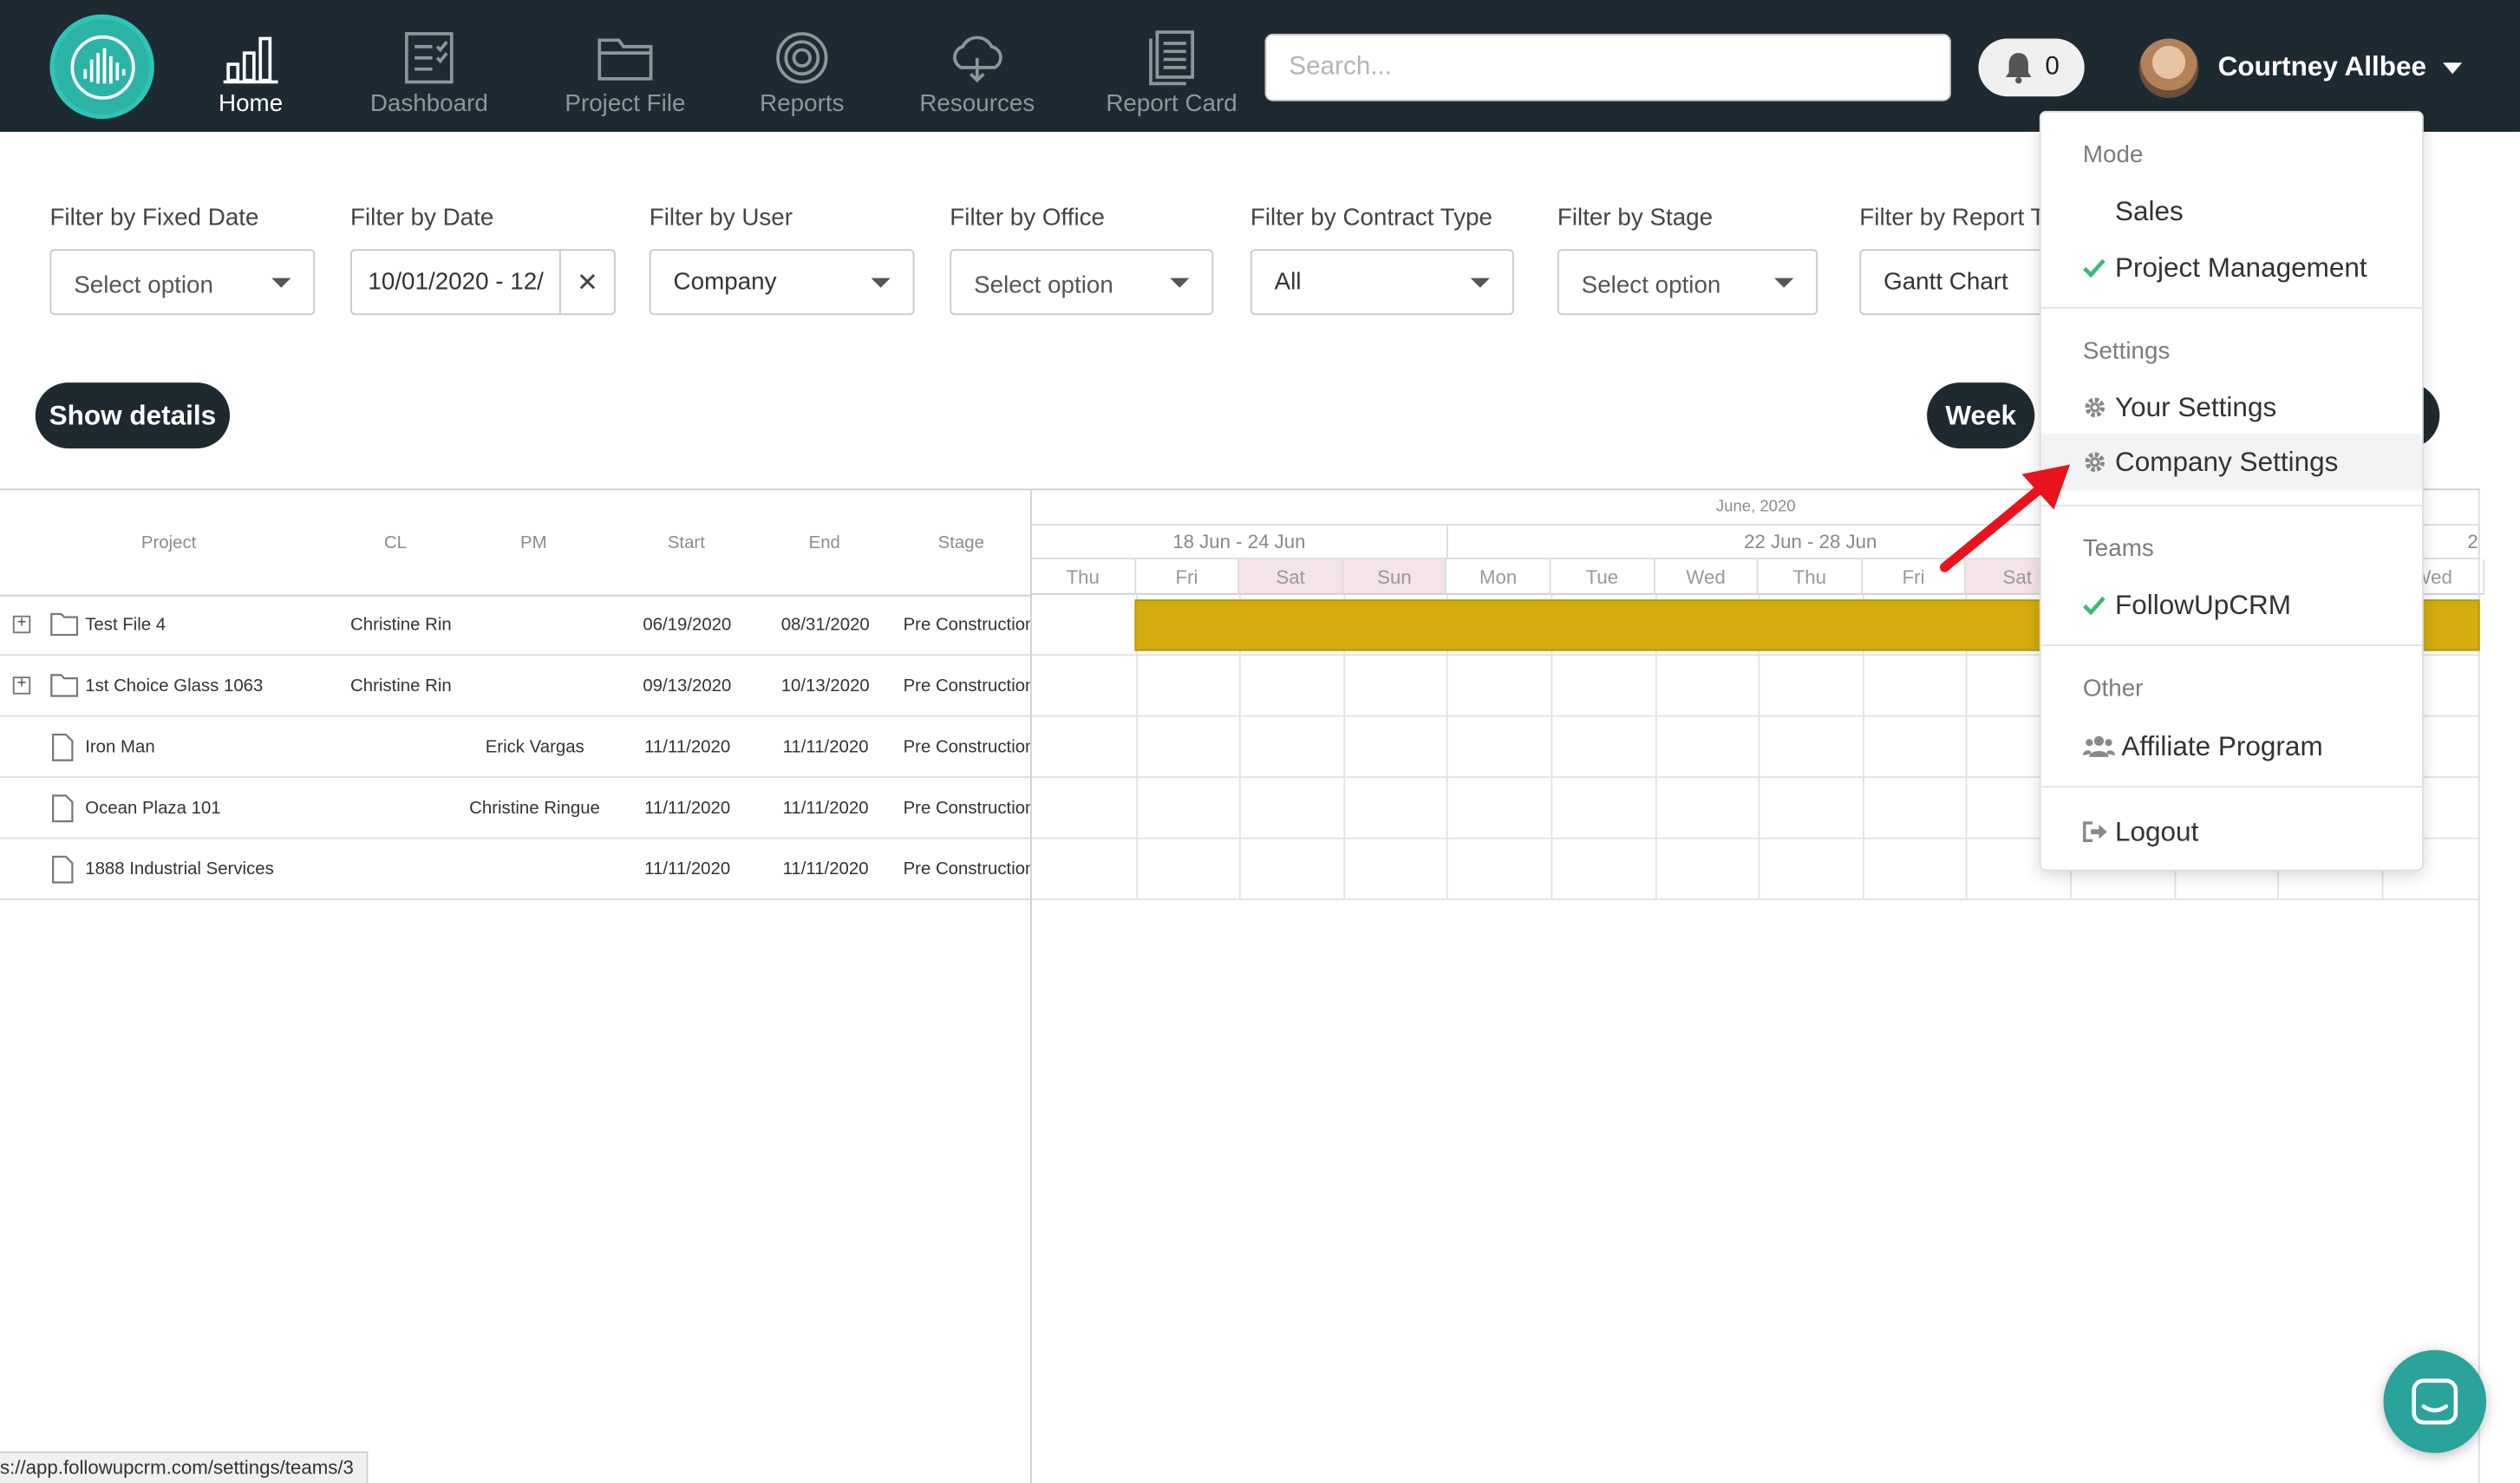 The image size is (2520, 1483). Describe the element at coordinates (725, 282) in the screenshot. I see `filter-user-value: Company` at that location.